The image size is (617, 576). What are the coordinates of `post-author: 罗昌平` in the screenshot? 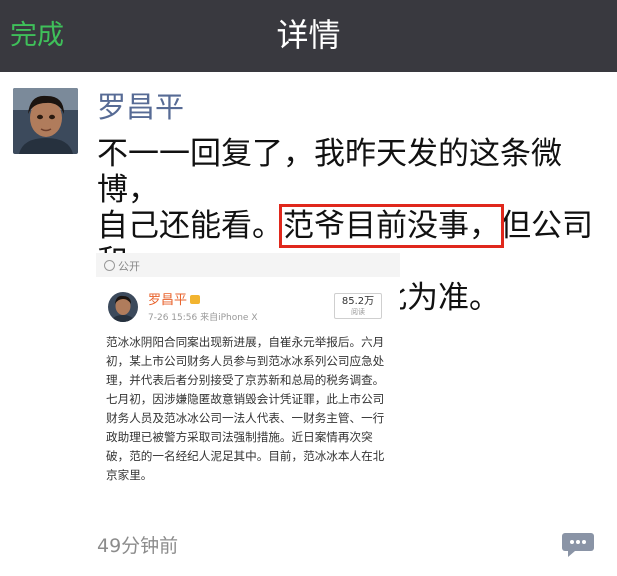 It's located at (140, 107).